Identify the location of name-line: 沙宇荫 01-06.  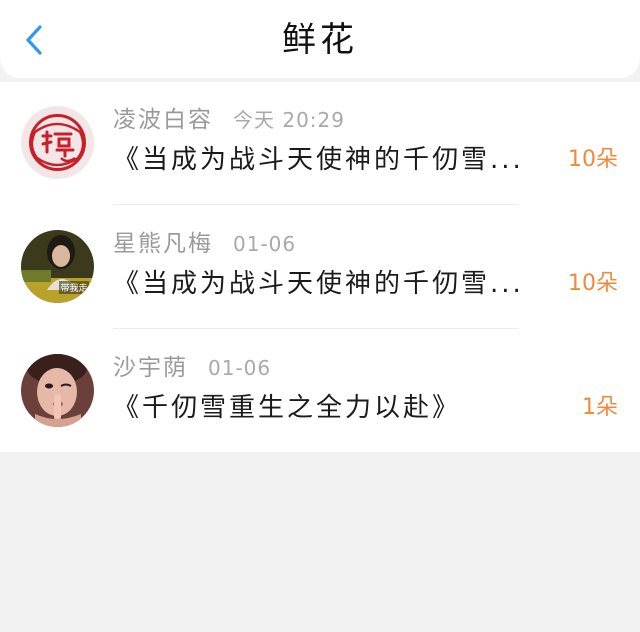
(192, 365).